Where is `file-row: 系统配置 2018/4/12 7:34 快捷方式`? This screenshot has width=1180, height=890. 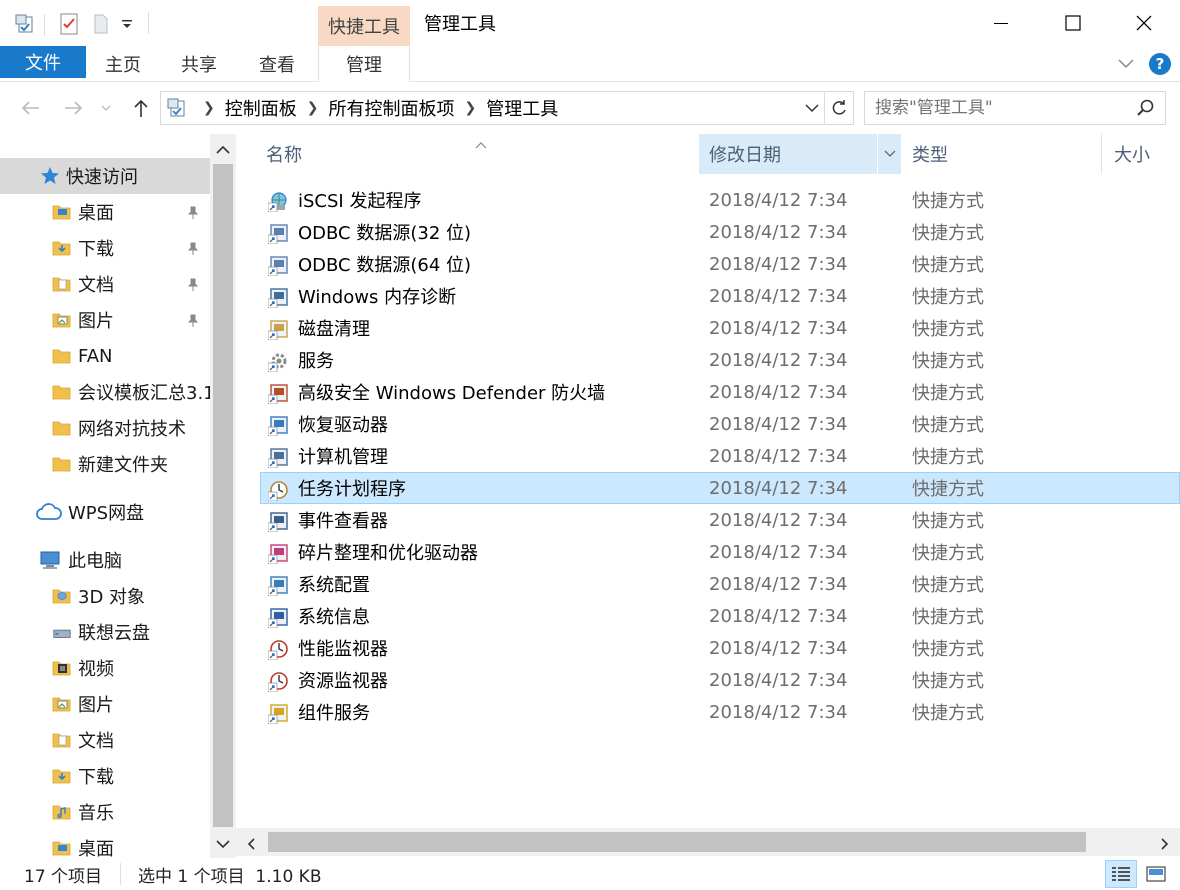 file-row: 系统配置 2018/4/12 7:34 快捷方式 is located at coordinates (708, 584).